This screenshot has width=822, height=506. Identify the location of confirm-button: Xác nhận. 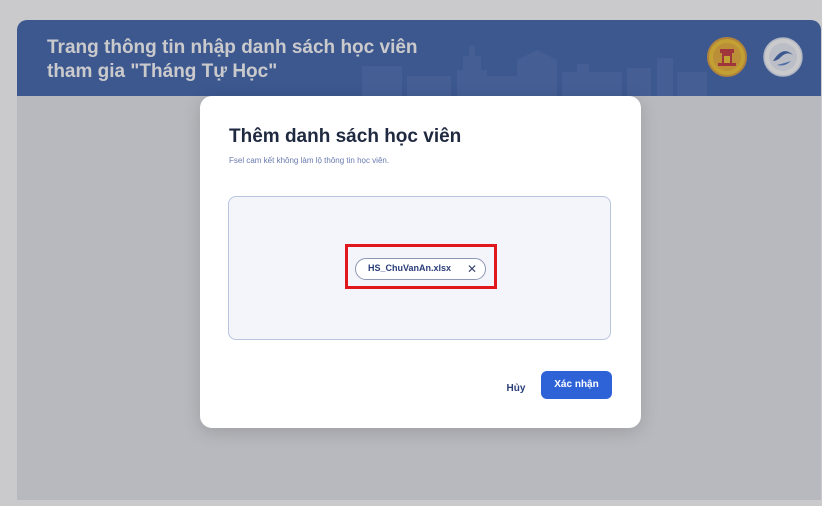
(576, 385).